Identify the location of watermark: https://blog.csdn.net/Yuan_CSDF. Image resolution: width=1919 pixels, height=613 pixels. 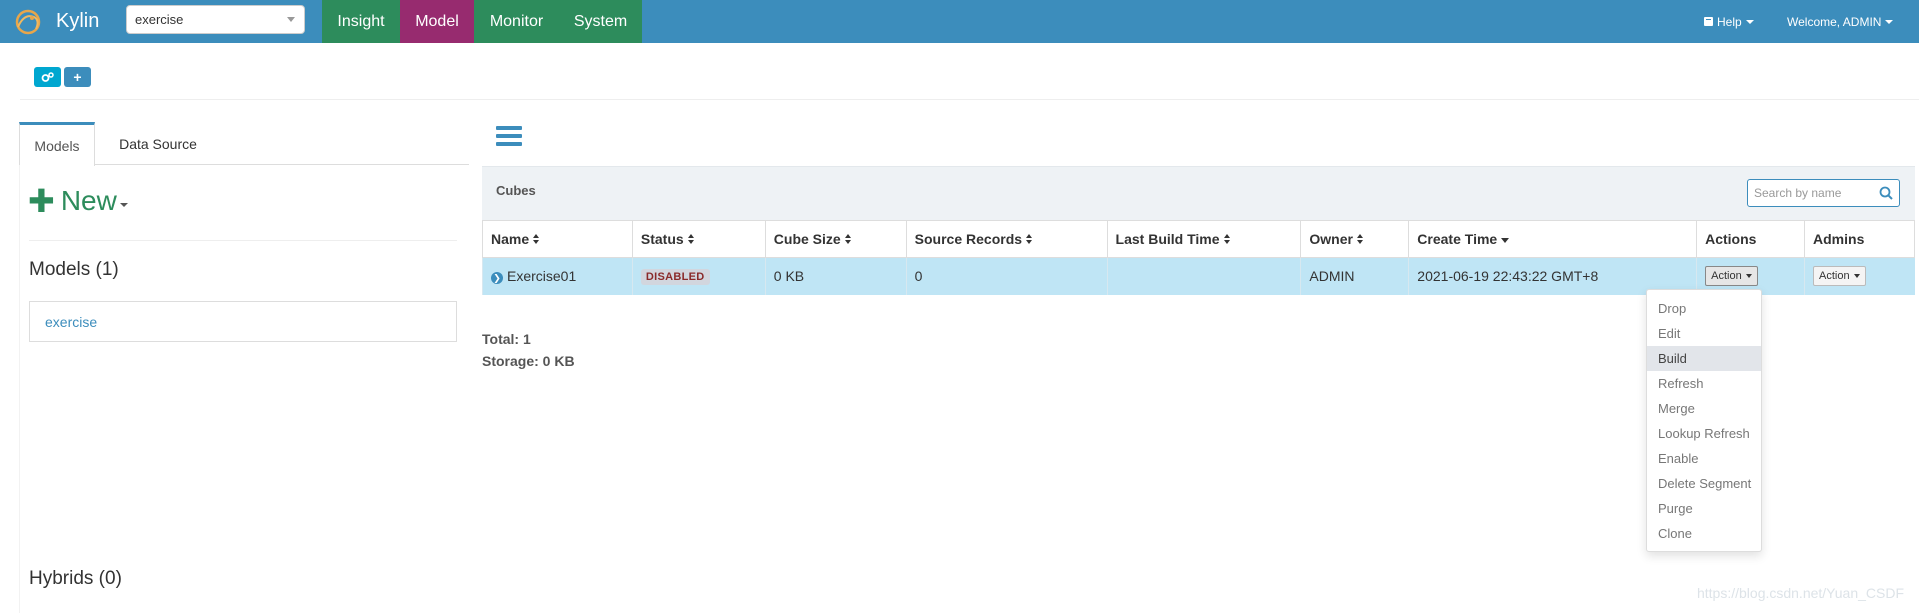
(1800, 593).